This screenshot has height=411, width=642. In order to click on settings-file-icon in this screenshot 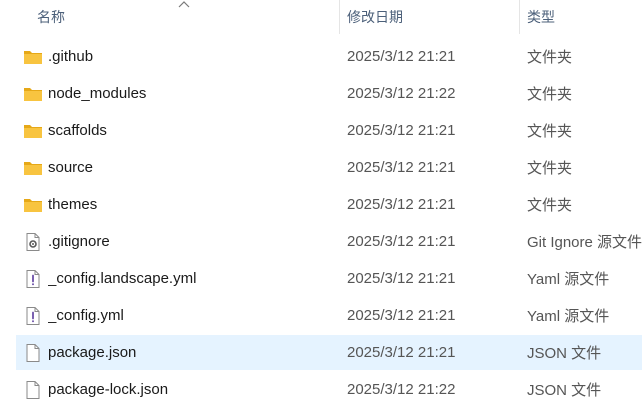, I will do `click(33, 242)`.